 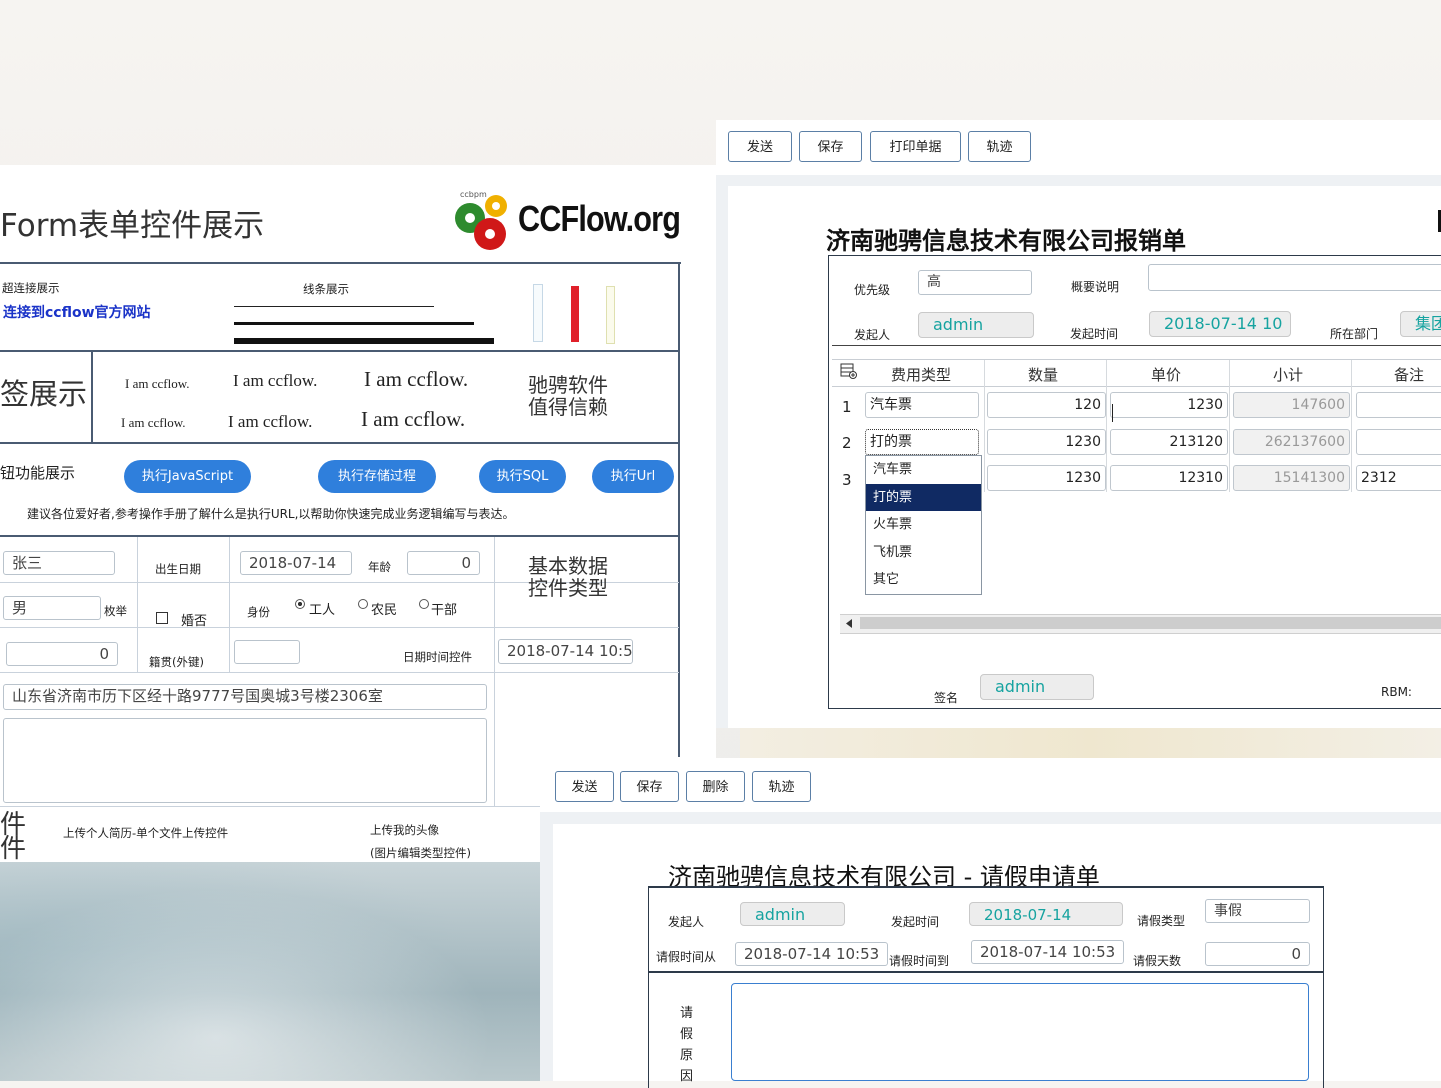 I want to click on delete-button: 删除, so click(x=715, y=786).